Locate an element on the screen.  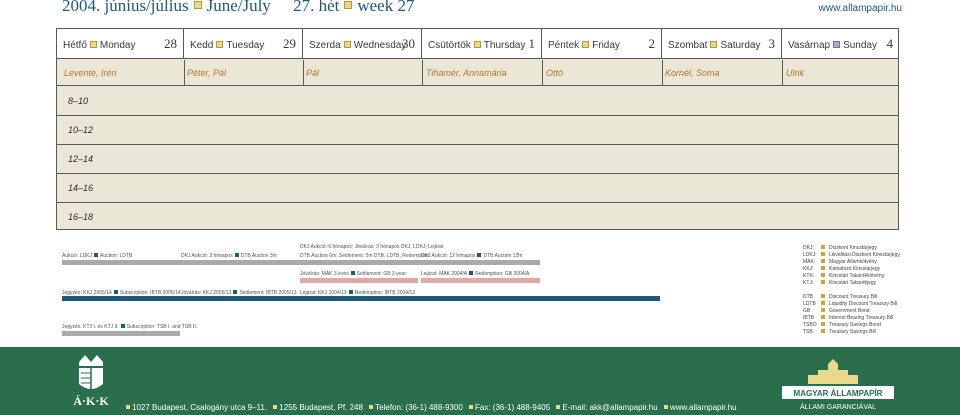
day-number: 3 is located at coordinates (772, 43).